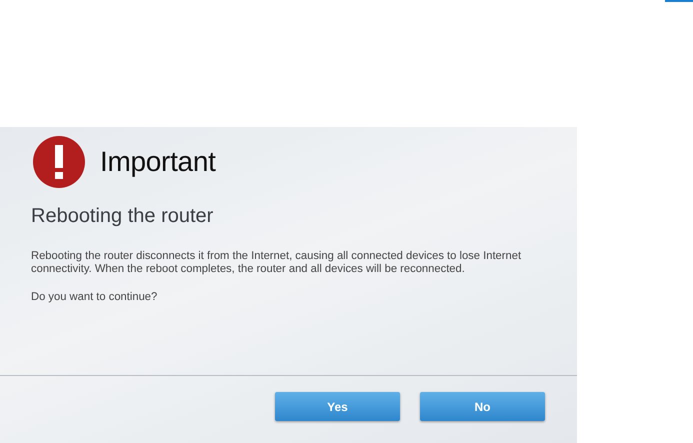 The image size is (693, 443). I want to click on dialog-message: Rebooting the router disconnects it from the Internet, causing all connected devices to lose Internet connectivity. When the reboot completes, the router and all devices will be reconnected., so click(276, 263).